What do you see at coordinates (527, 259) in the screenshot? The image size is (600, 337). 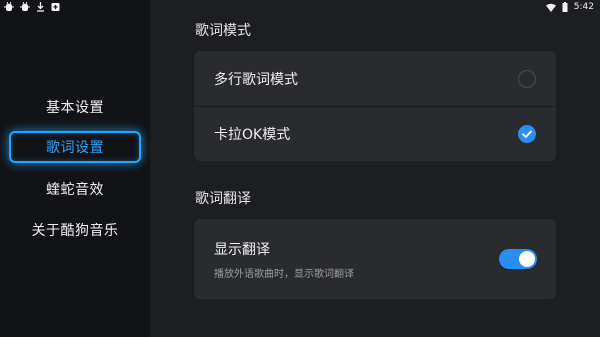 I see `toggle-knob` at bounding box center [527, 259].